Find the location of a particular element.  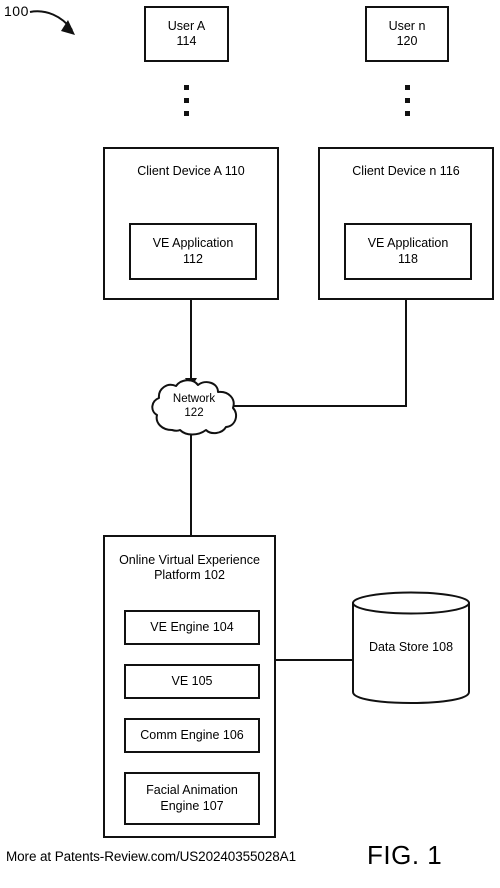

ve-application-a-label: VE Application 112 is located at coordinates (193, 251).